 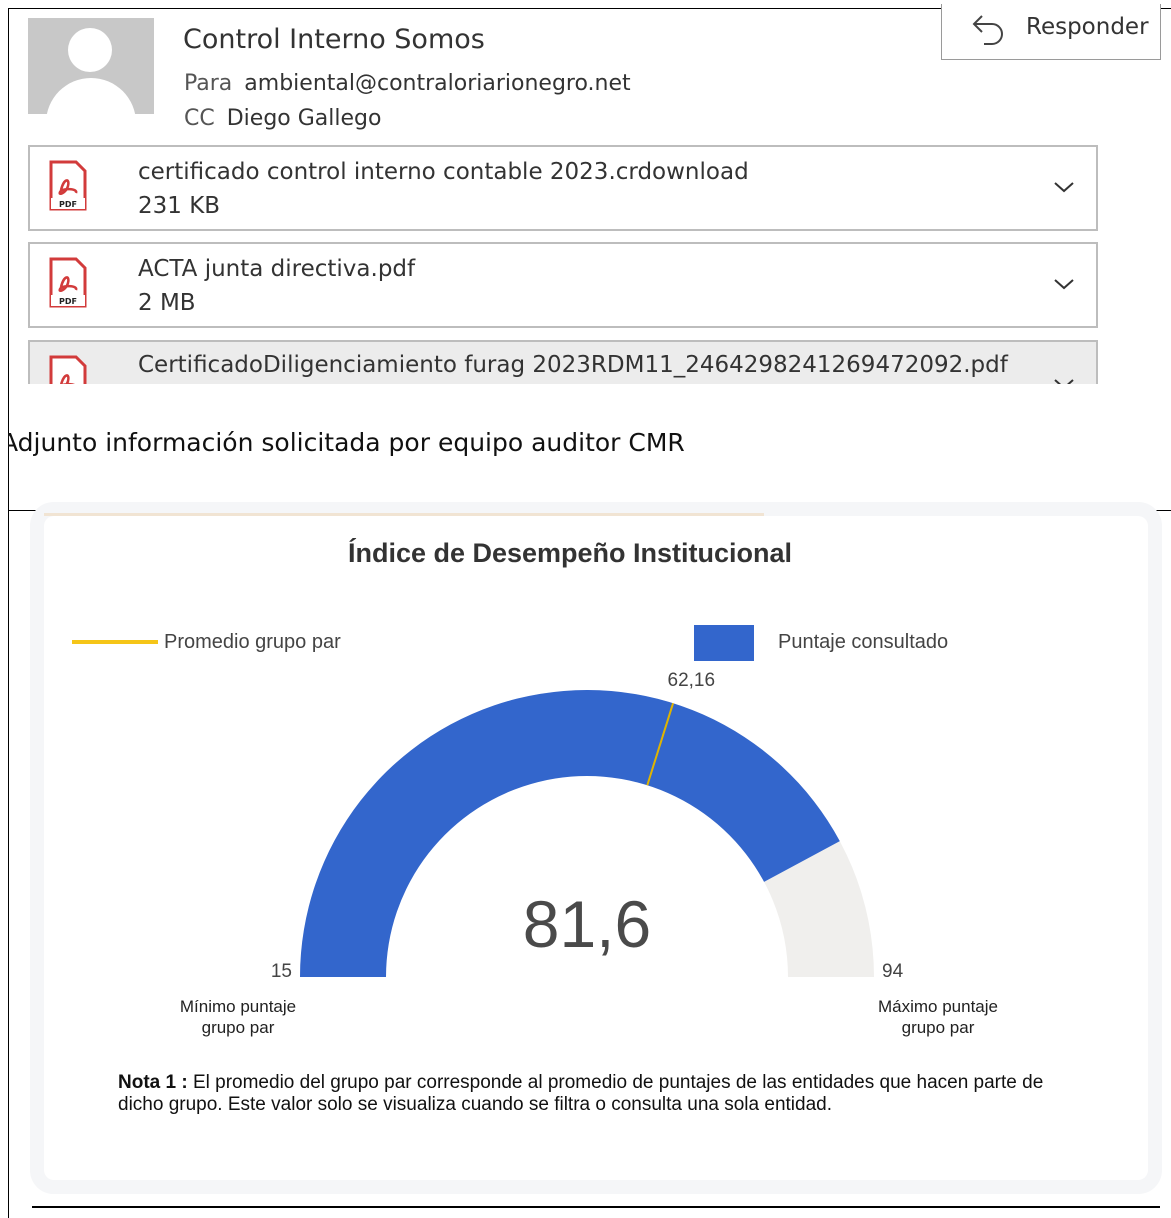 I want to click on sender-name: Control Interno Somos, so click(x=334, y=39).